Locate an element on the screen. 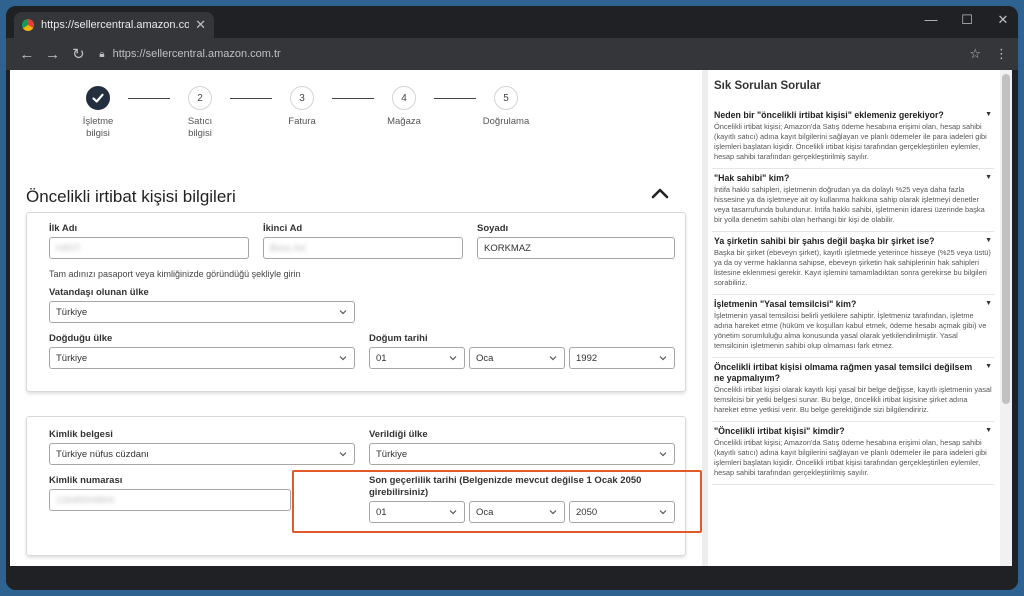  id-type-value: Türkiye nüfus cüzdanı is located at coordinates (102, 454).